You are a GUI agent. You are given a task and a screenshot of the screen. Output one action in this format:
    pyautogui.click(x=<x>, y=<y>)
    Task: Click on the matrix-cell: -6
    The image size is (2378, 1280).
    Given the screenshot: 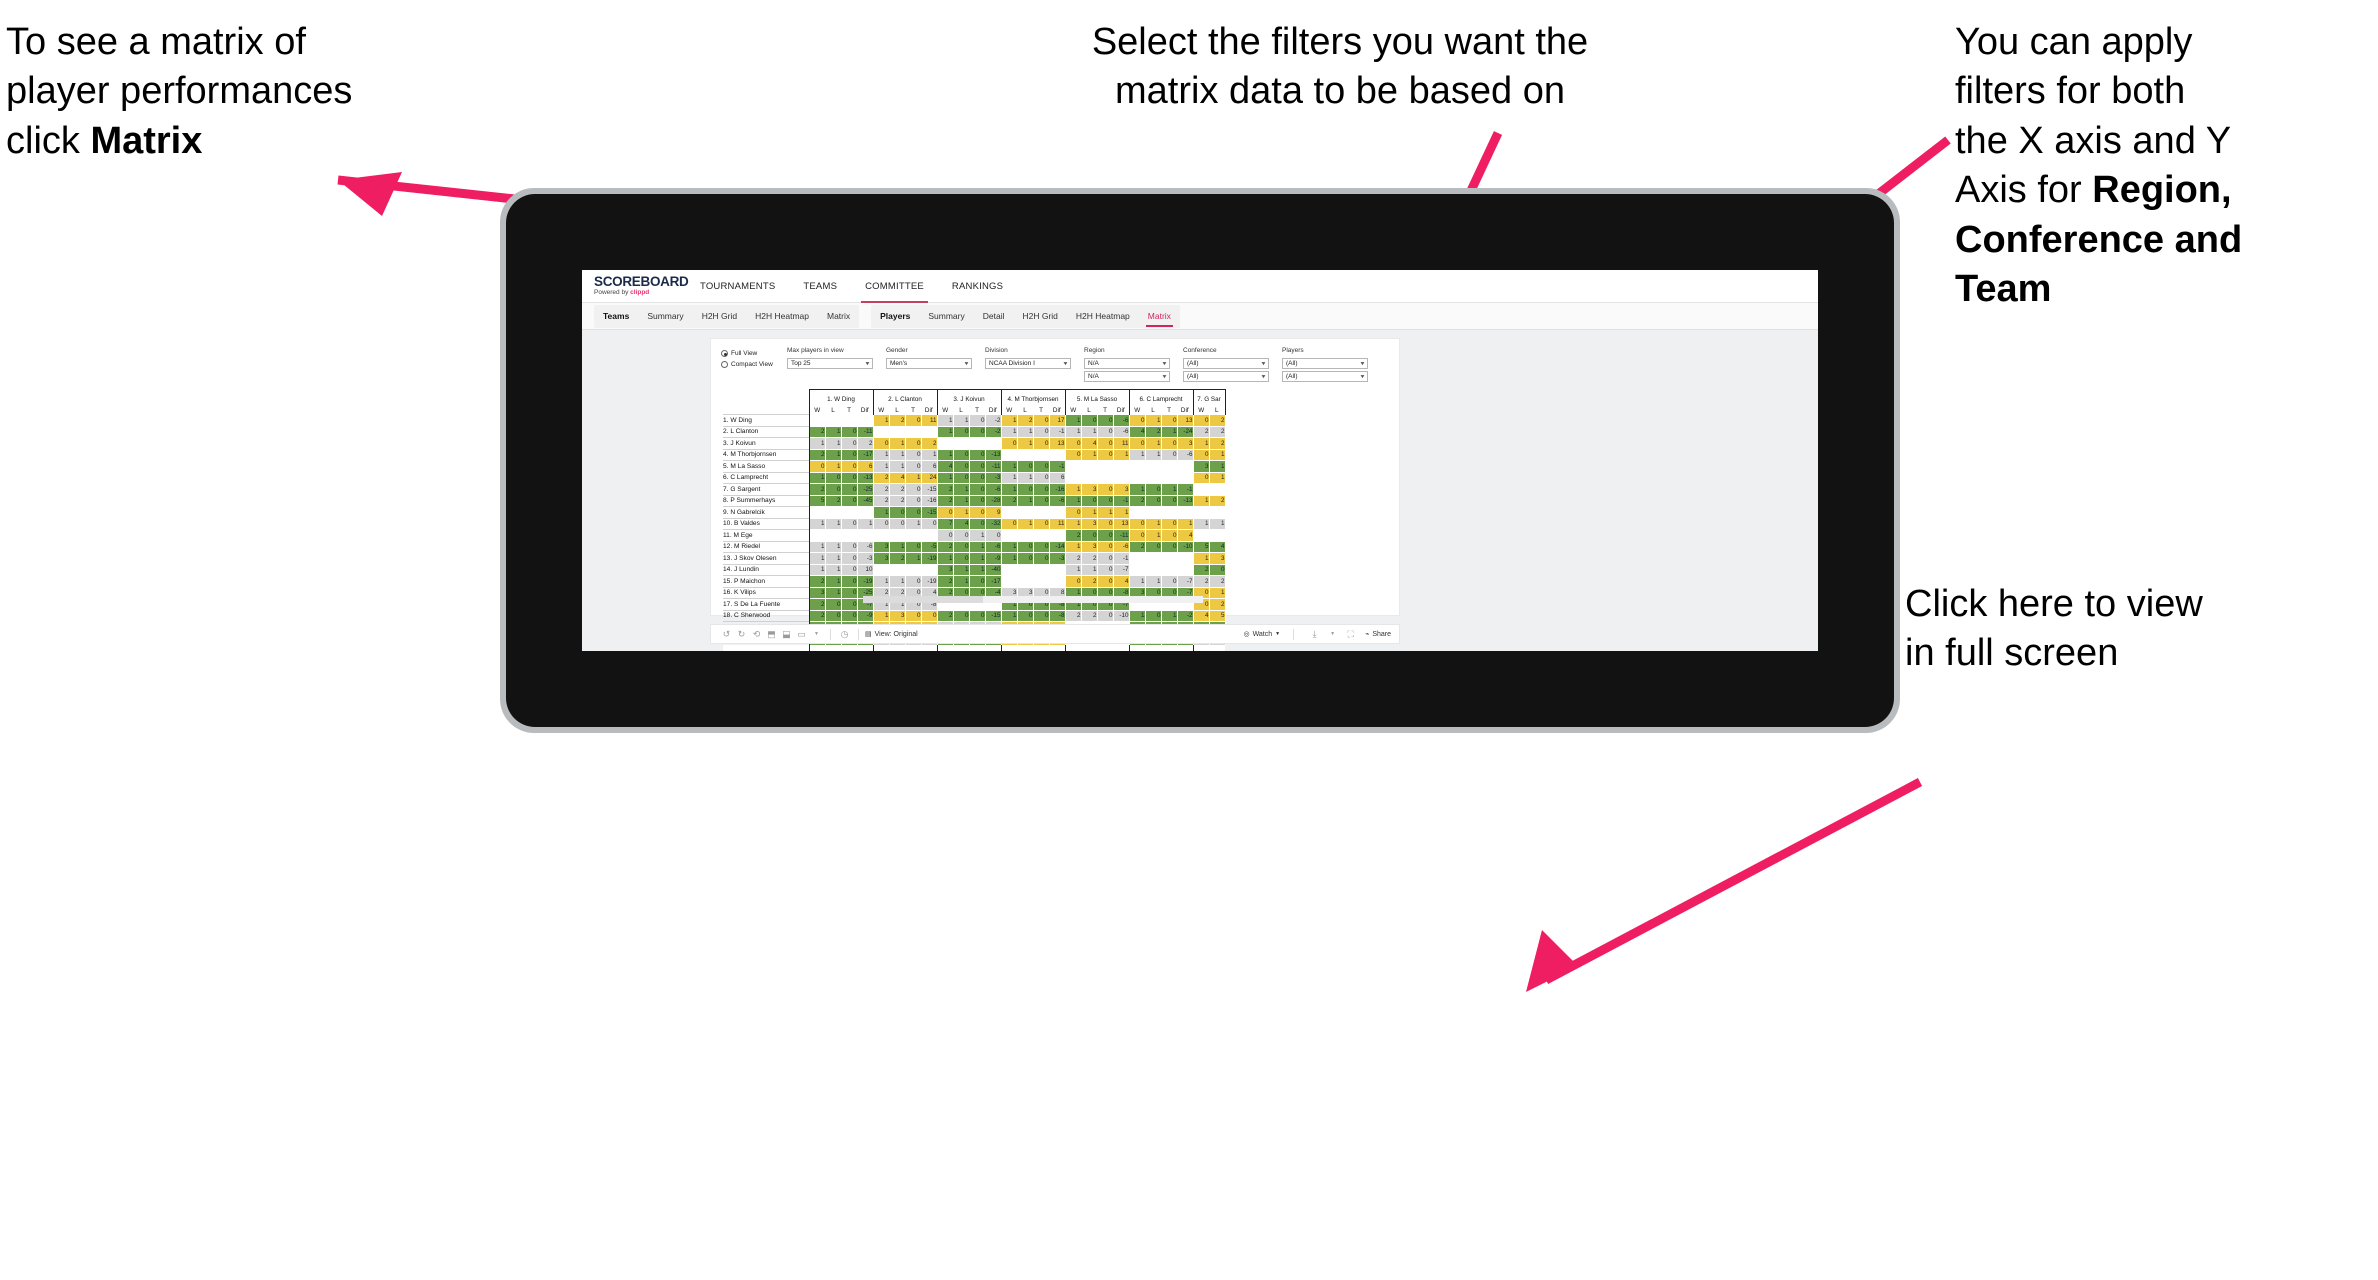 What is the action you would take?
    pyautogui.click(x=1057, y=500)
    